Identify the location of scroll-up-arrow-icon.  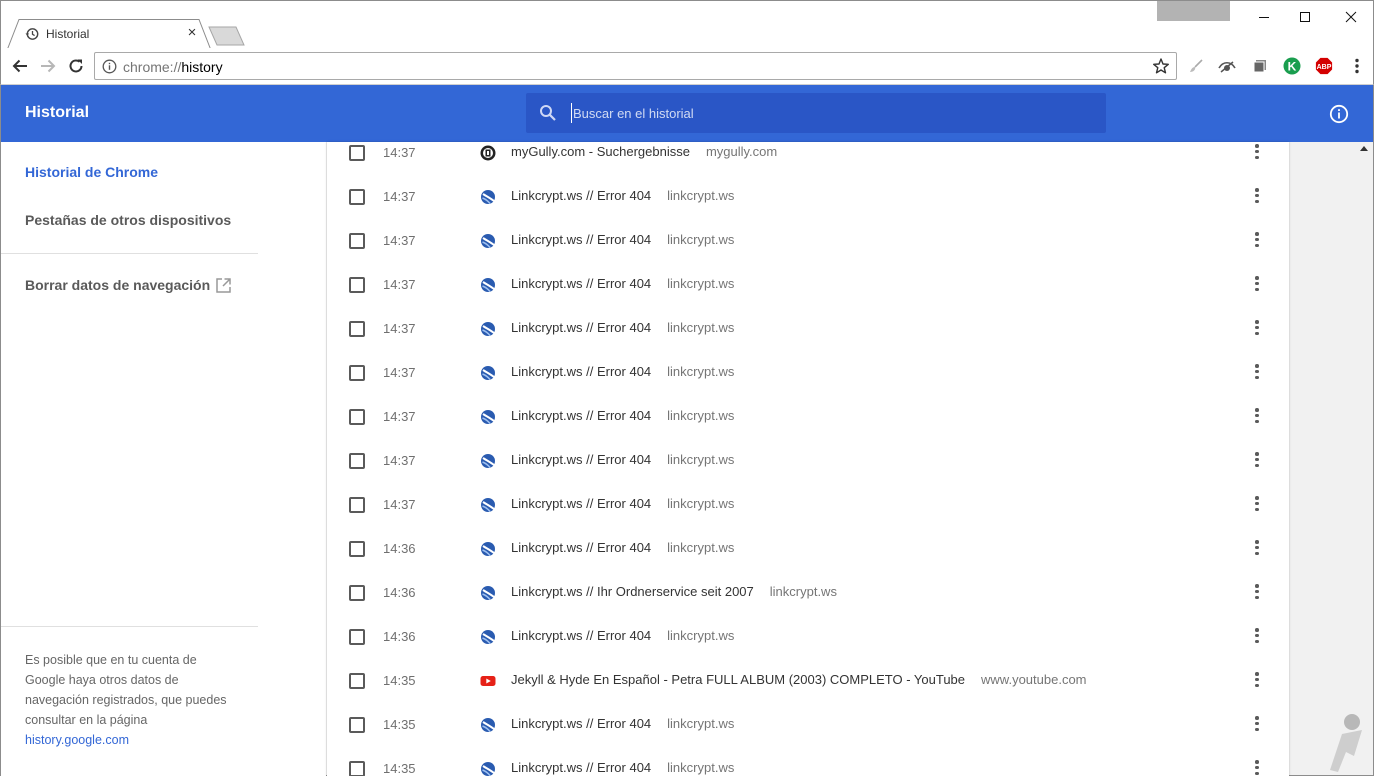
(1364, 148).